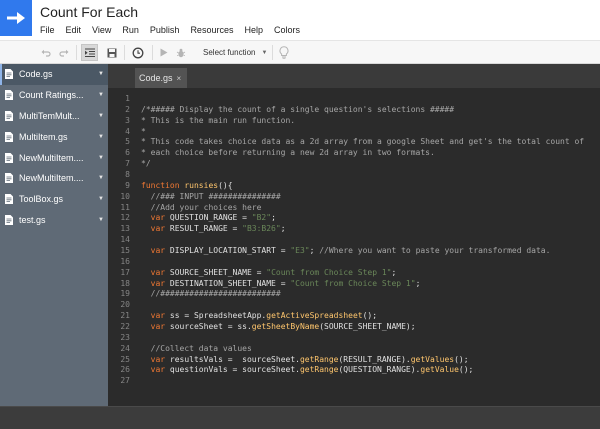 The image size is (600, 429). I want to click on code-line: 23, so click(354, 338).